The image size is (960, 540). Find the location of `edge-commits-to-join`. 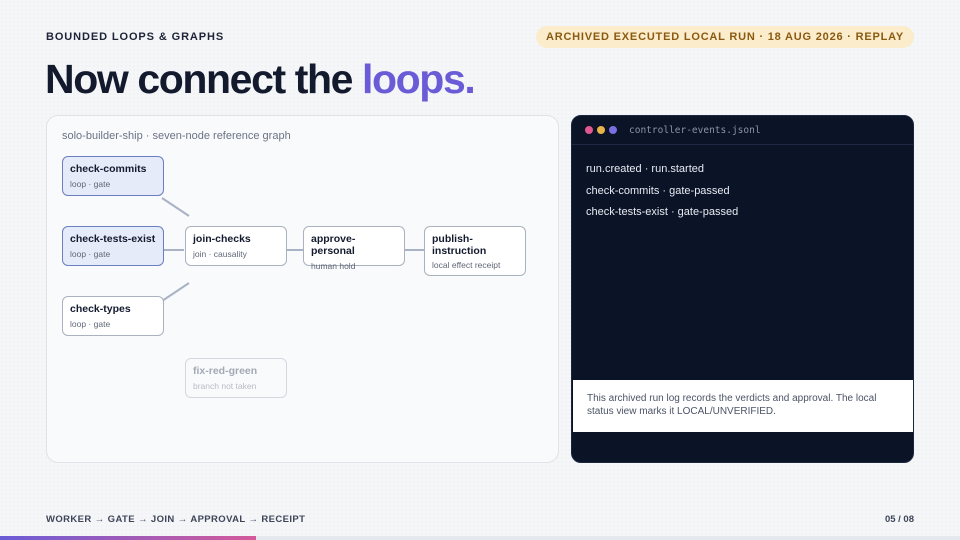

edge-commits-to-join is located at coordinates (175, 207).